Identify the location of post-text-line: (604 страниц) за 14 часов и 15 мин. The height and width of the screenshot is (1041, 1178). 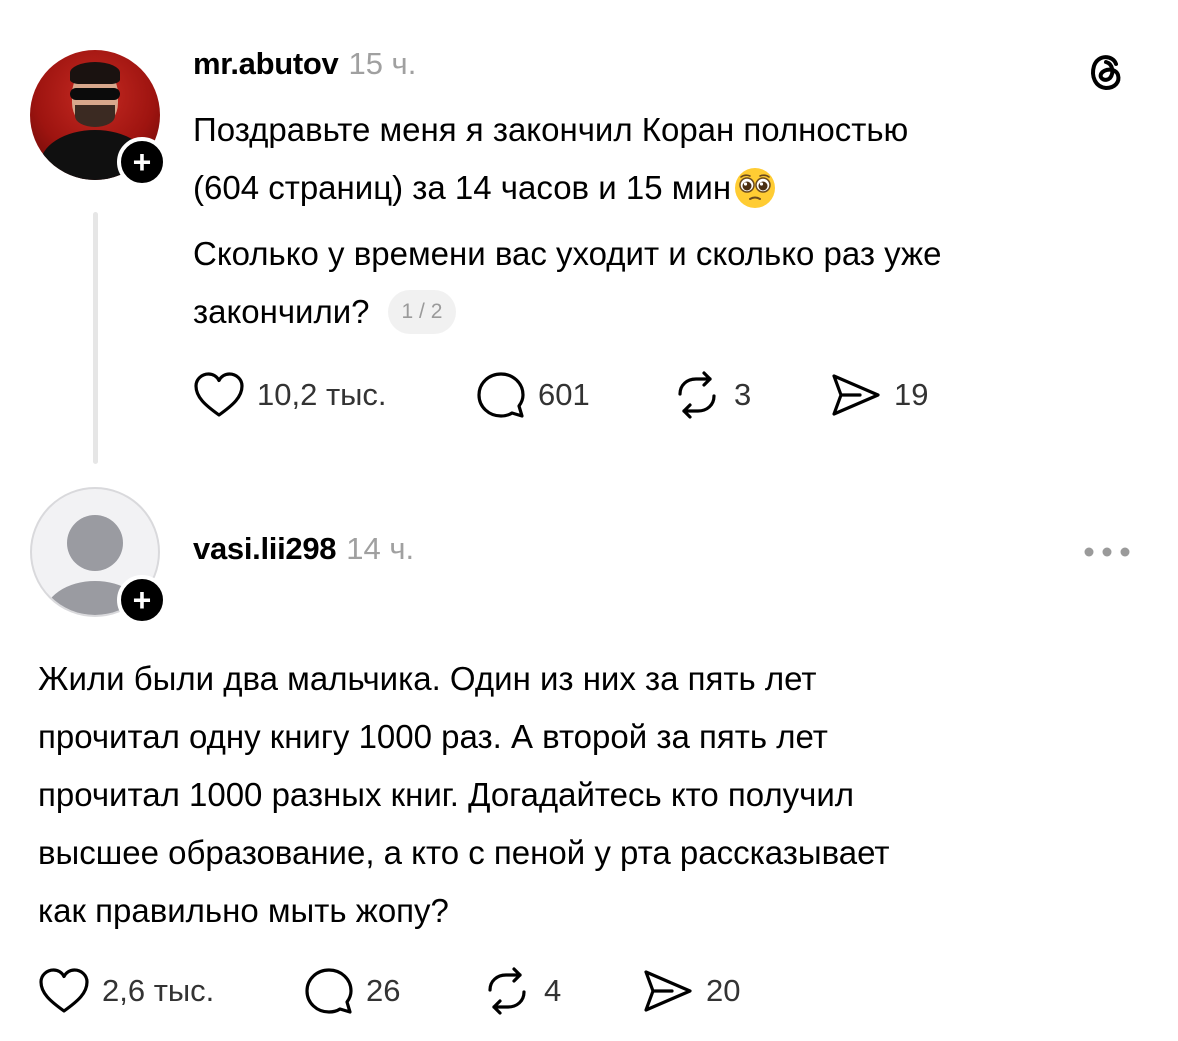
(485, 188).